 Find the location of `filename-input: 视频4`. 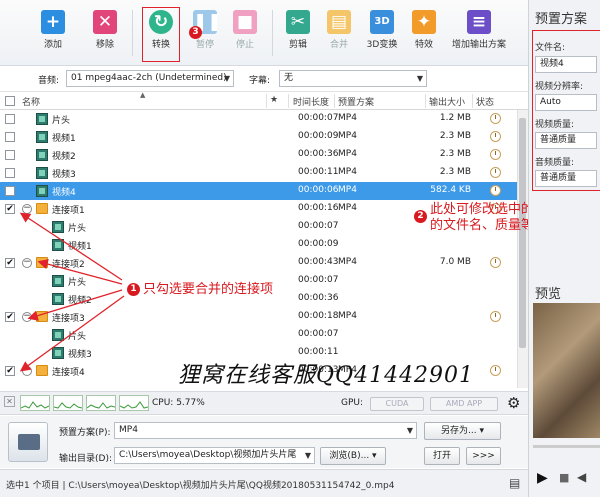

filename-input: 视频4 is located at coordinates (566, 64).